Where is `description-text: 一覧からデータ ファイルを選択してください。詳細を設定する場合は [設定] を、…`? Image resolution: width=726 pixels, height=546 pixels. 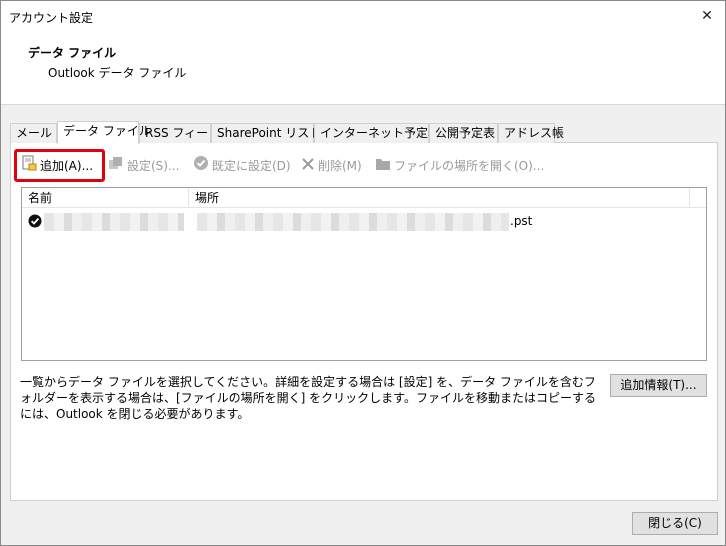
description-text: 一覧からデータ ファイルを選択してください。詳細を設定する場合は [設定] を、… is located at coordinates (308, 398).